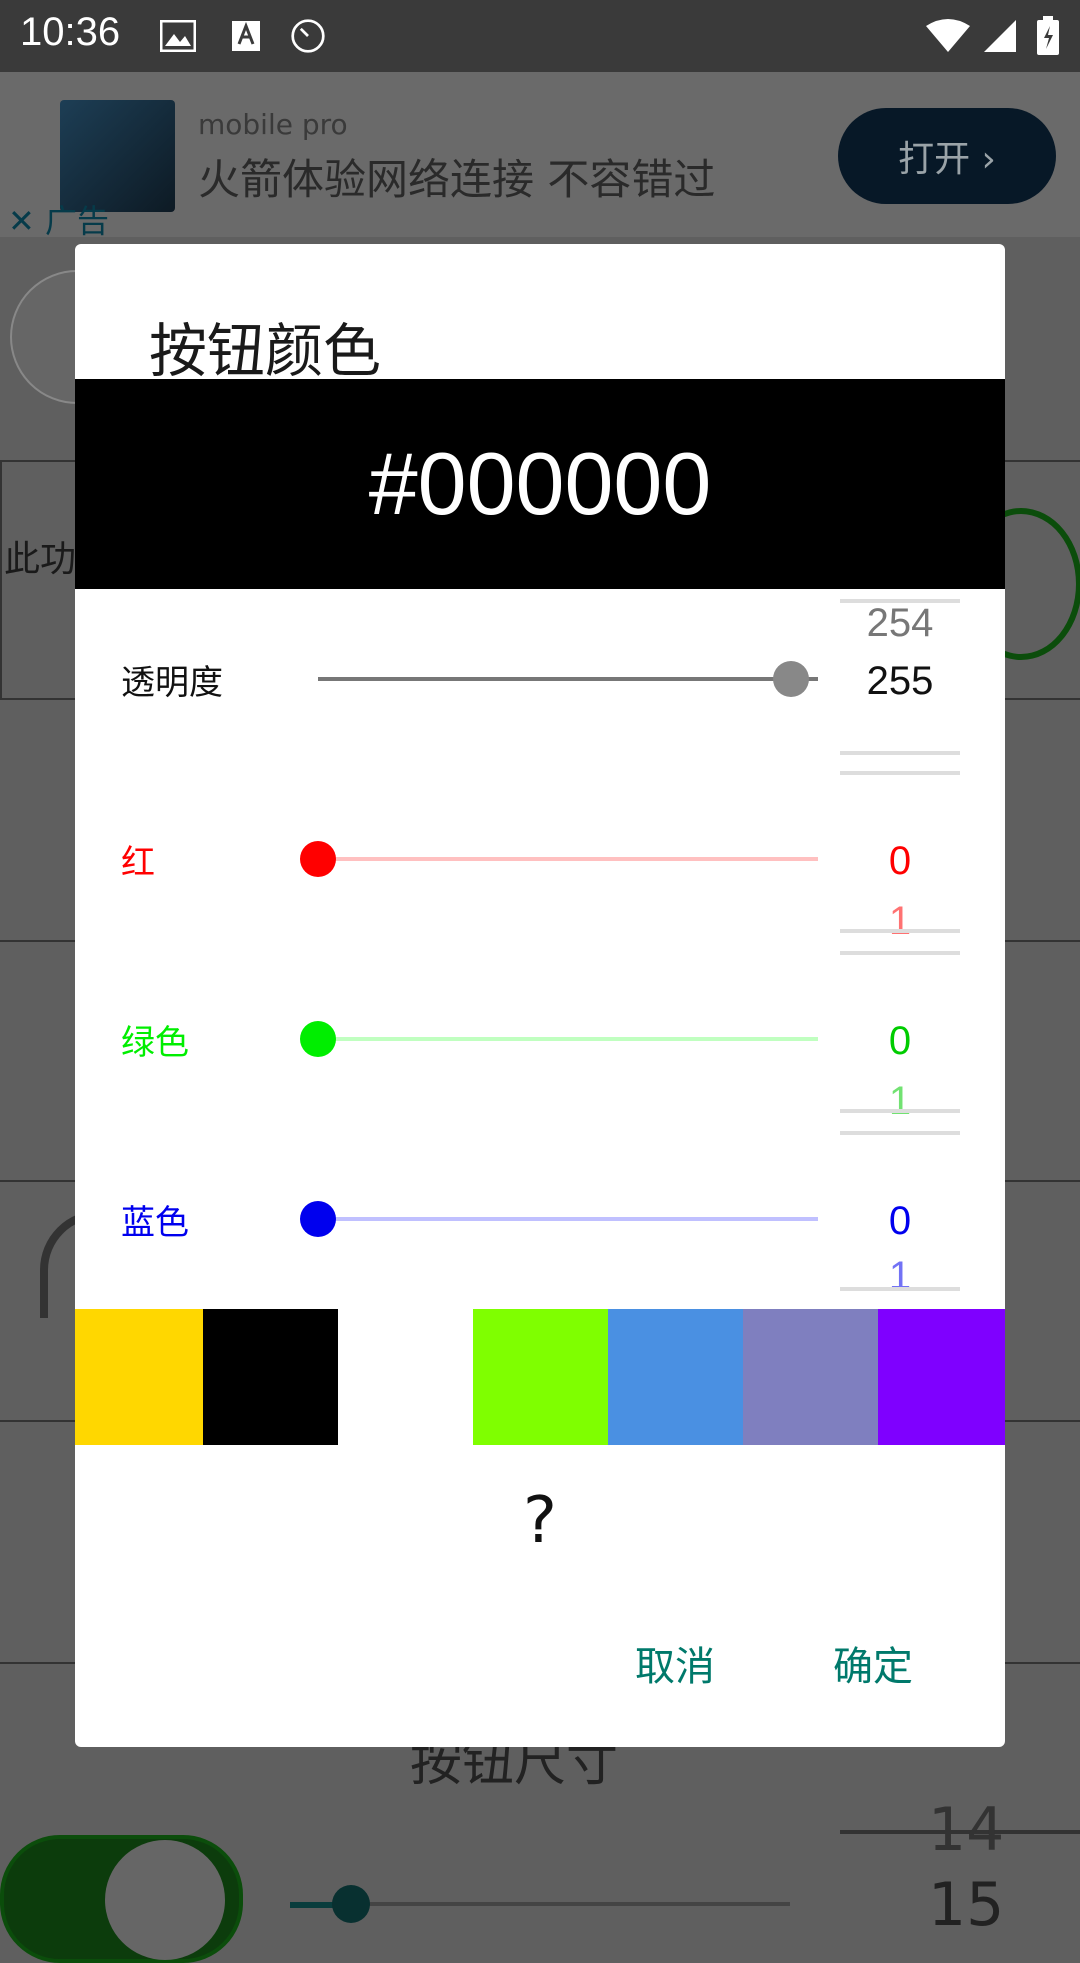 The image size is (1080, 1963). I want to click on alpha-slider-thumb, so click(791, 679).